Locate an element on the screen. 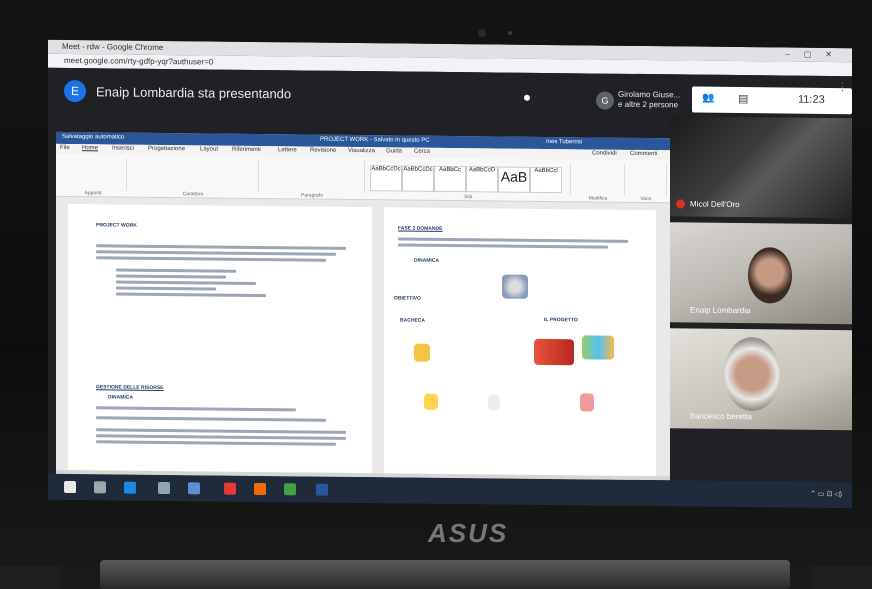  handshake-illustration is located at coordinates (554, 352).